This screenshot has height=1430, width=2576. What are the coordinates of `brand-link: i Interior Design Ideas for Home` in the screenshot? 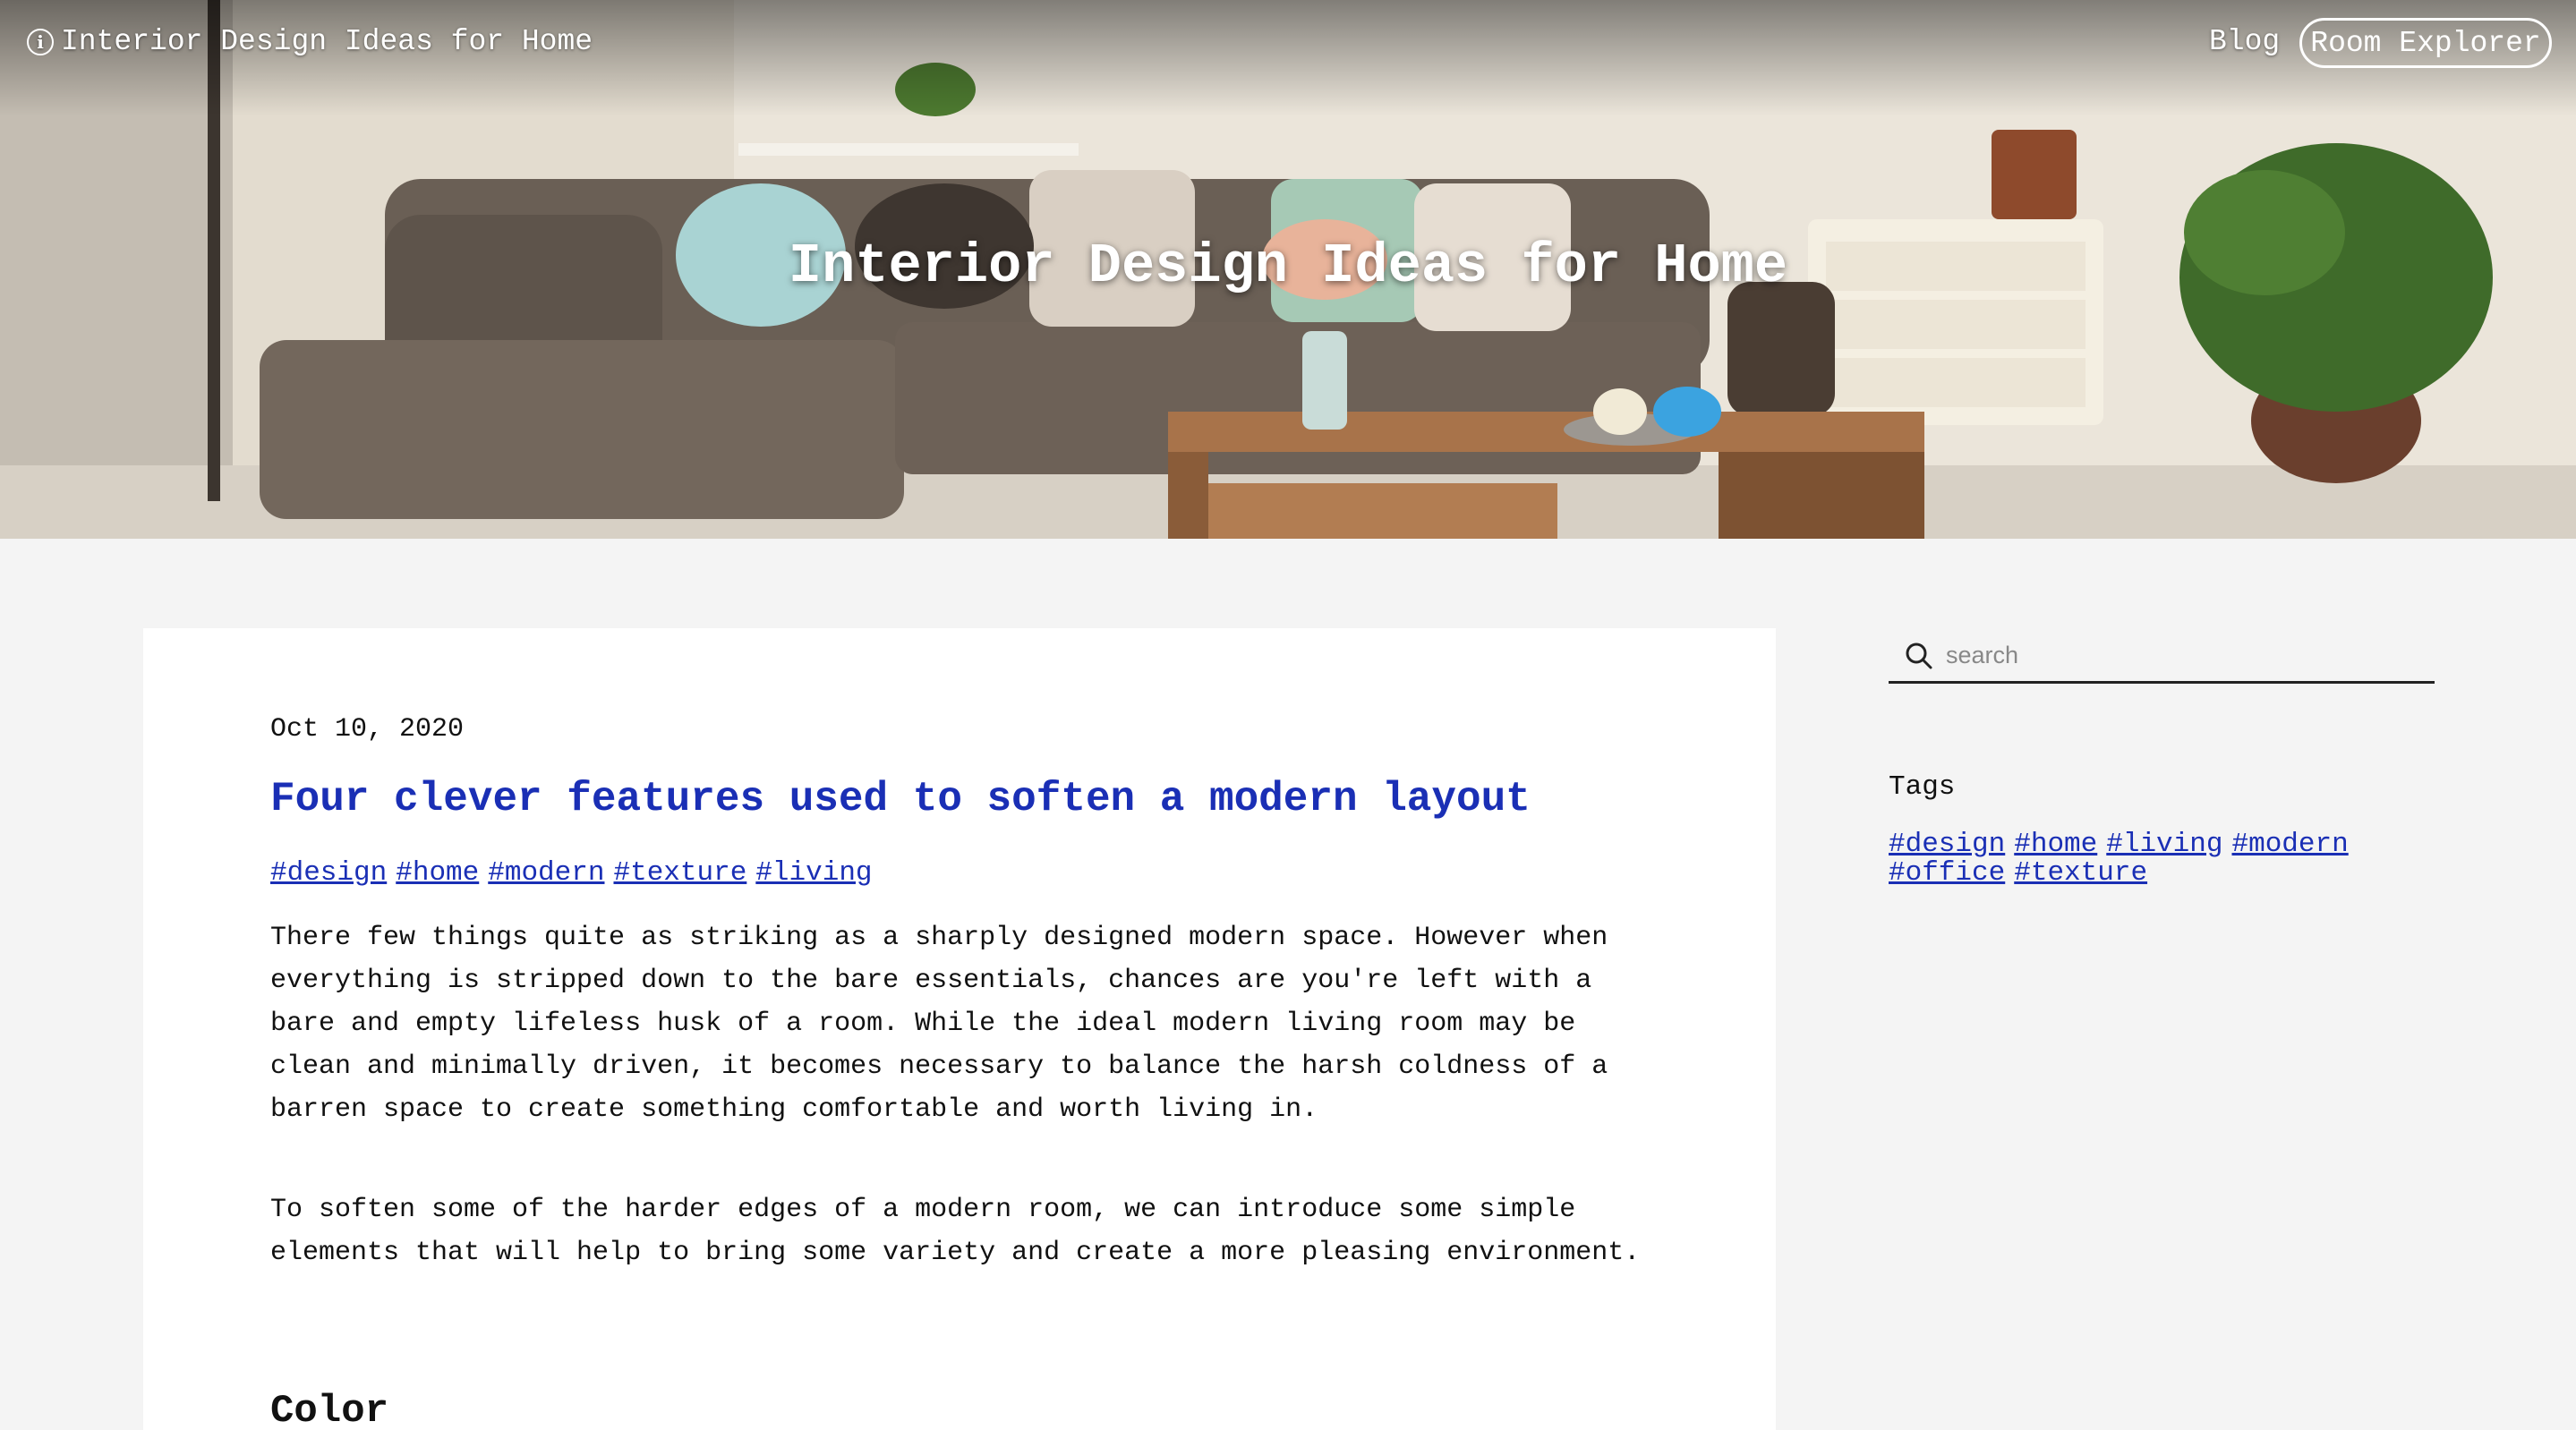 It's located at (310, 41).